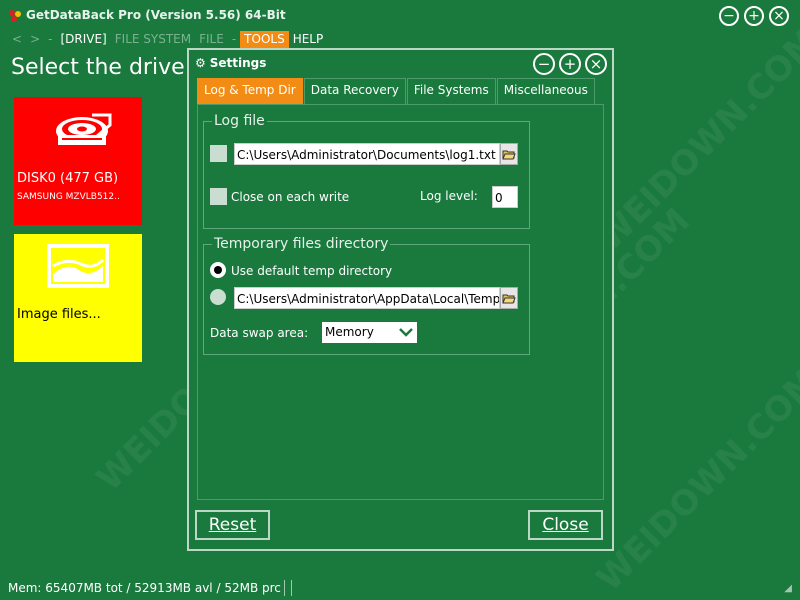 Image resolution: width=800 pixels, height=600 pixels. Describe the element at coordinates (406, 332) in the screenshot. I see `chevron-down-icon` at that location.